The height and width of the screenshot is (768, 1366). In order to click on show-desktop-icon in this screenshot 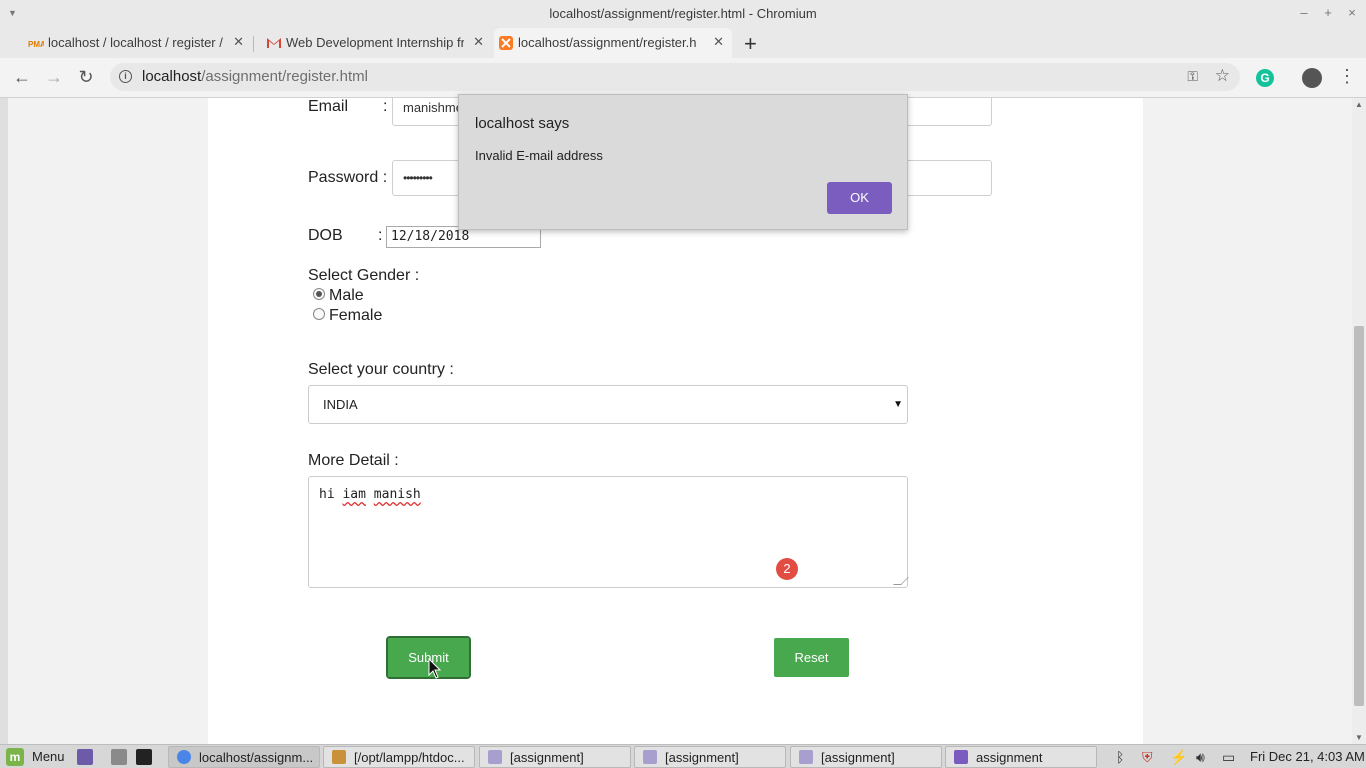, I will do `click(85, 757)`.